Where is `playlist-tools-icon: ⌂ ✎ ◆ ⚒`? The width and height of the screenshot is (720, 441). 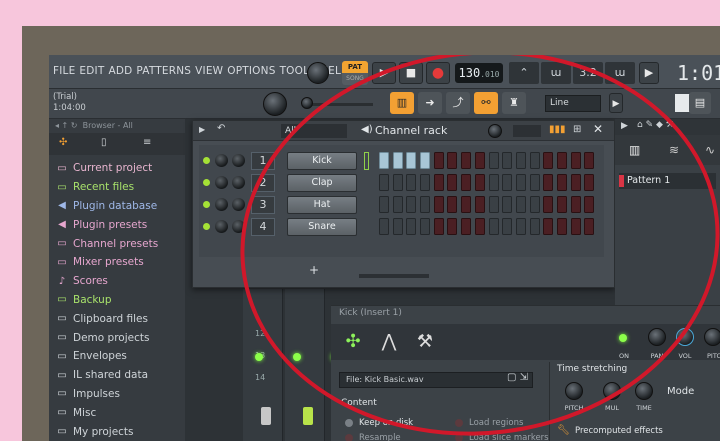
playlist-tools-icon: ⌂ ✎ ◆ ⚒ is located at coordinates (655, 125).